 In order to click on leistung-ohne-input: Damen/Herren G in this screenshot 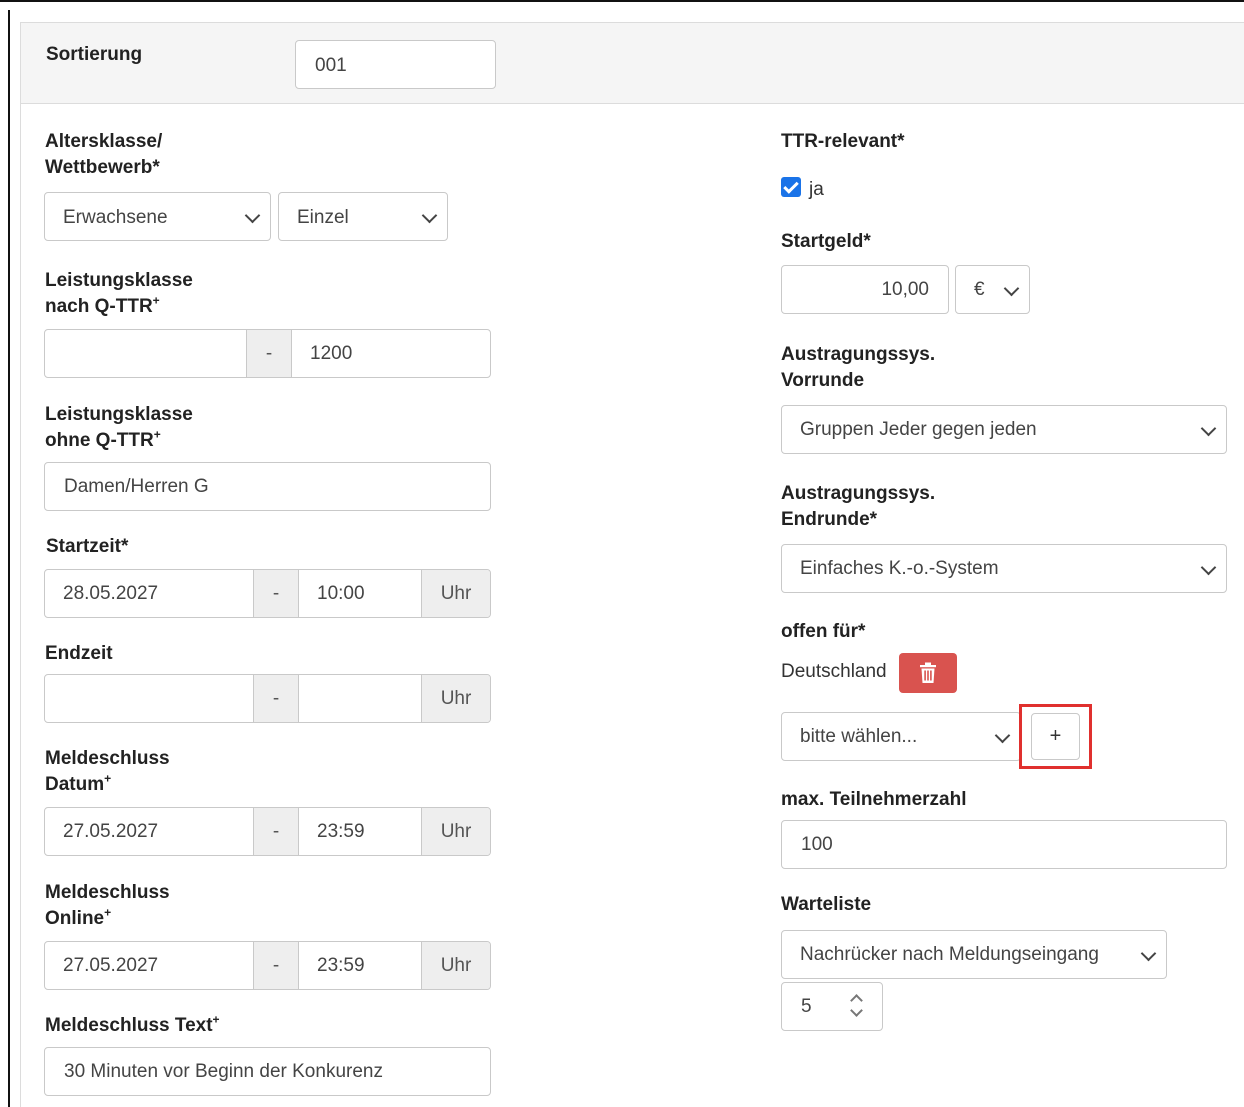, I will do `click(267, 486)`.